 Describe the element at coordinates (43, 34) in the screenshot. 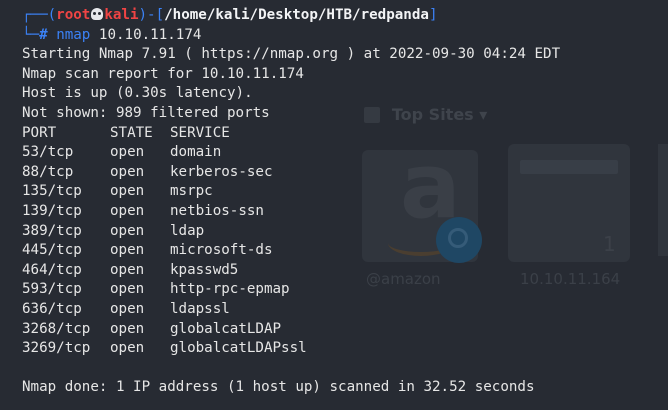

I see `prompt-hash: #` at that location.